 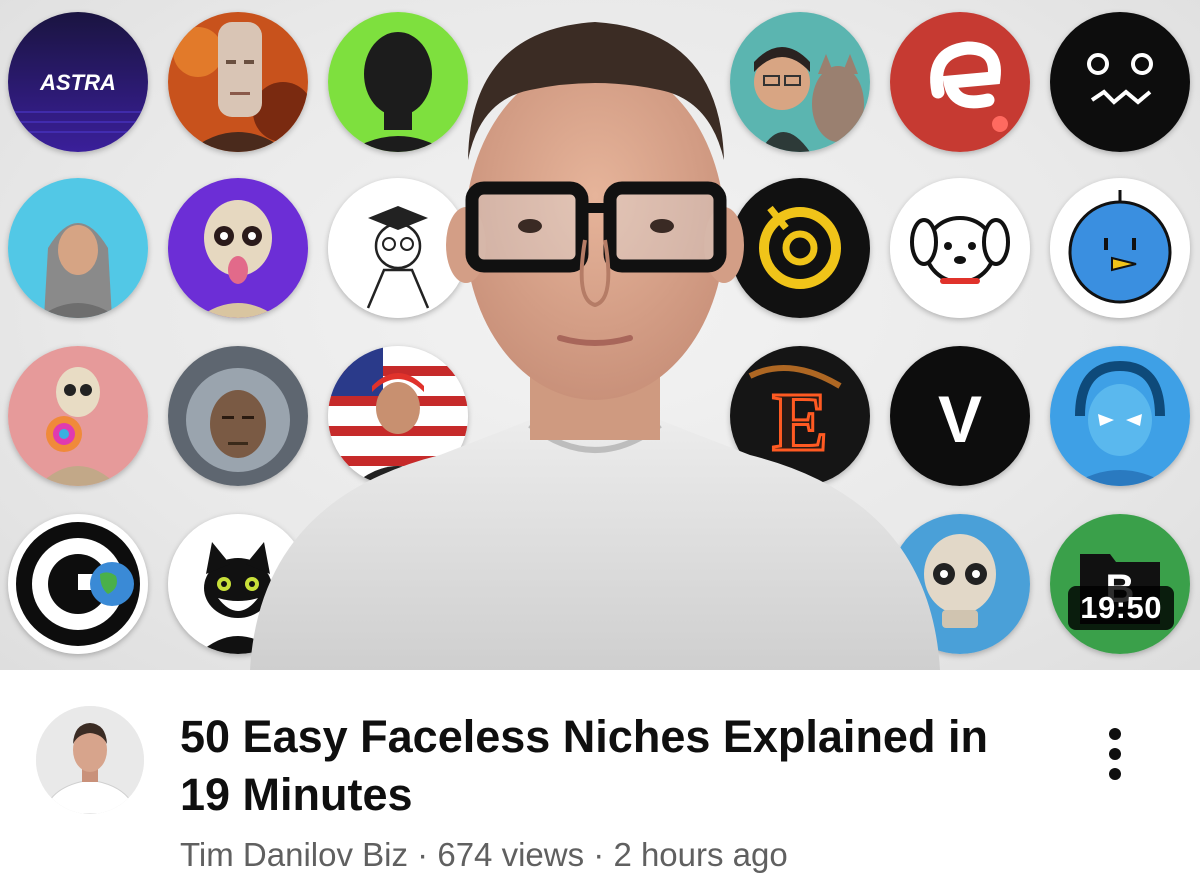 I want to click on b-folder-logo-avatar: B, so click(x=1120, y=584).